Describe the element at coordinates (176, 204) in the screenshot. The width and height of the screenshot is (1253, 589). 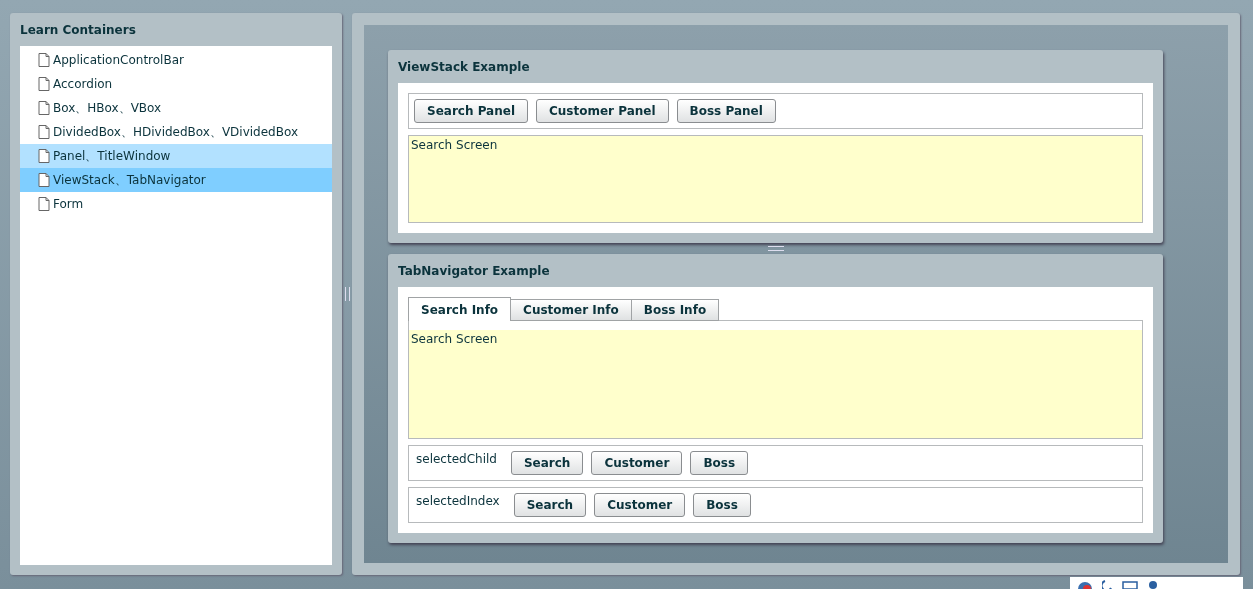
I see `tree-item: Form` at that location.